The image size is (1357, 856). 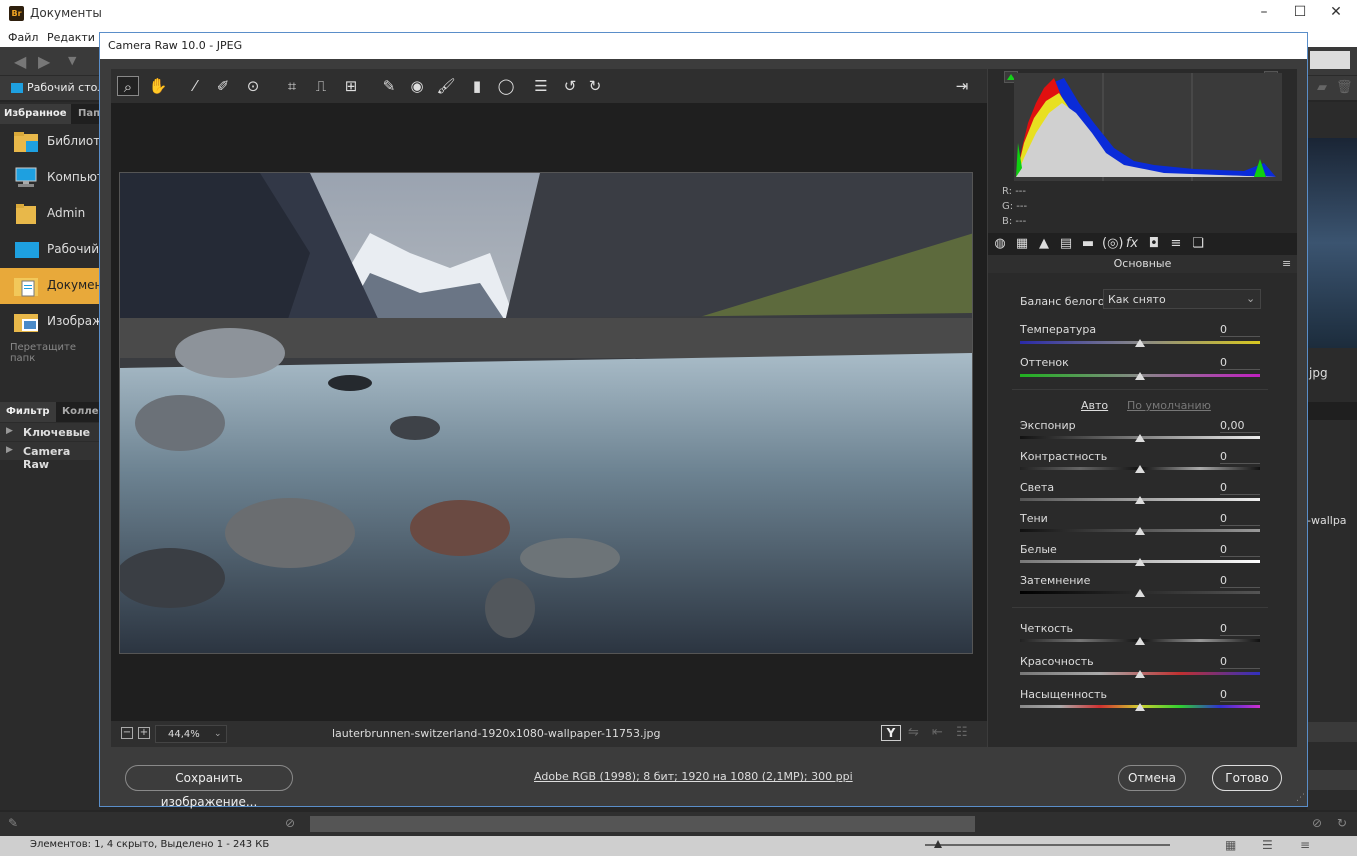 I want to click on fav-item-images: Изображ, so click(x=51, y=322).